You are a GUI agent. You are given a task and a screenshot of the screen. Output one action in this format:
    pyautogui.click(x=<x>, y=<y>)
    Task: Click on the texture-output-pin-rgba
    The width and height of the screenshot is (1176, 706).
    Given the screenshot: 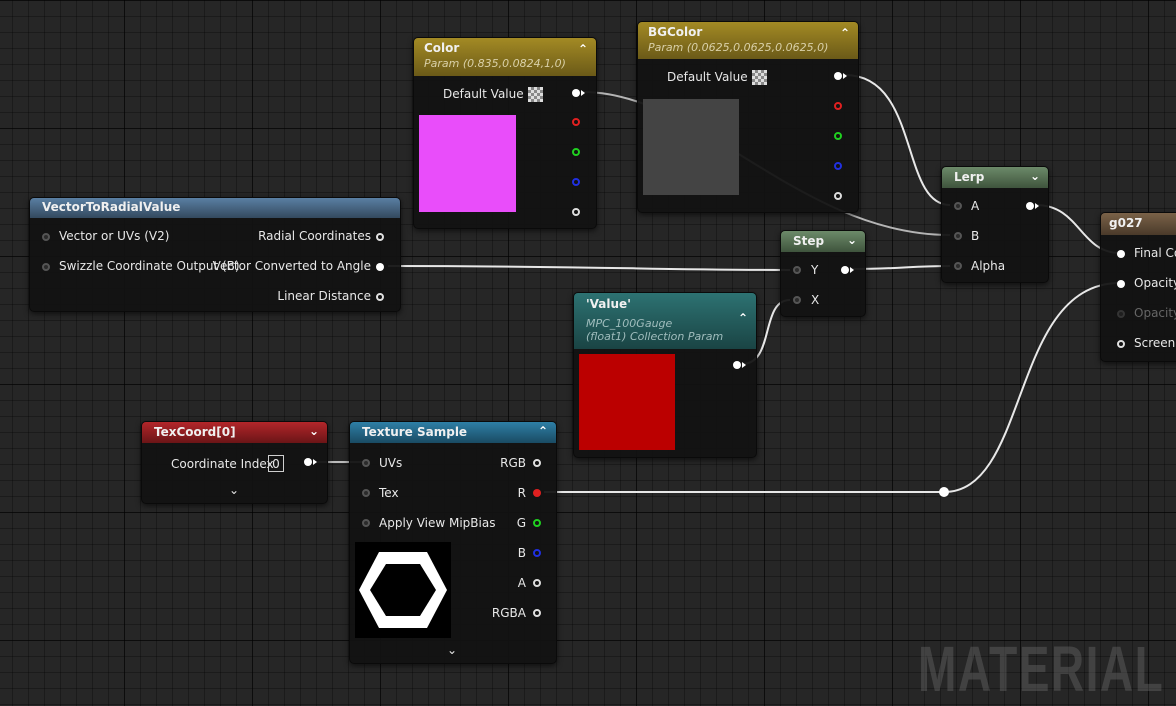 What is the action you would take?
    pyautogui.click(x=537, y=613)
    